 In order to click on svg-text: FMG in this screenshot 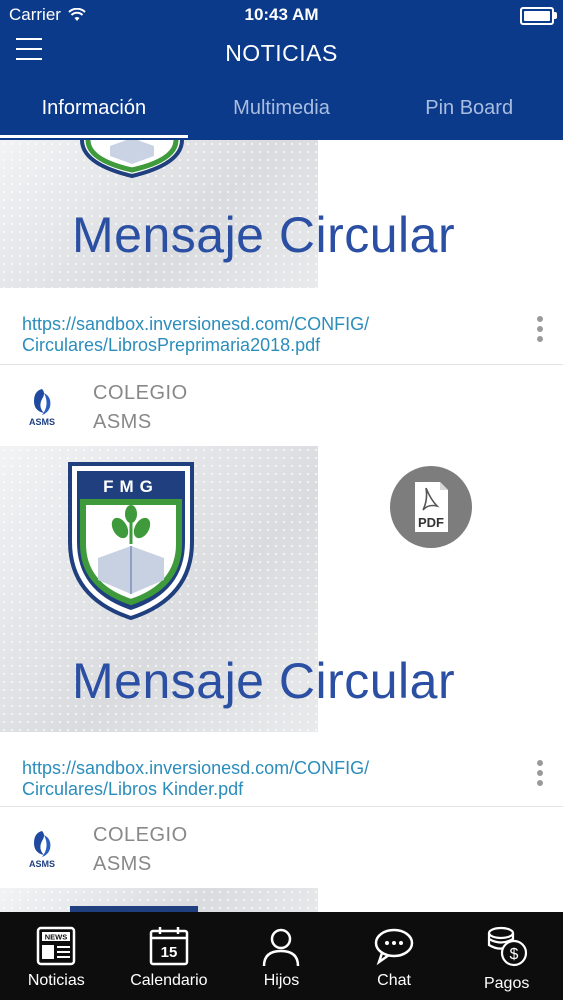, I will do `click(131, 486)`.